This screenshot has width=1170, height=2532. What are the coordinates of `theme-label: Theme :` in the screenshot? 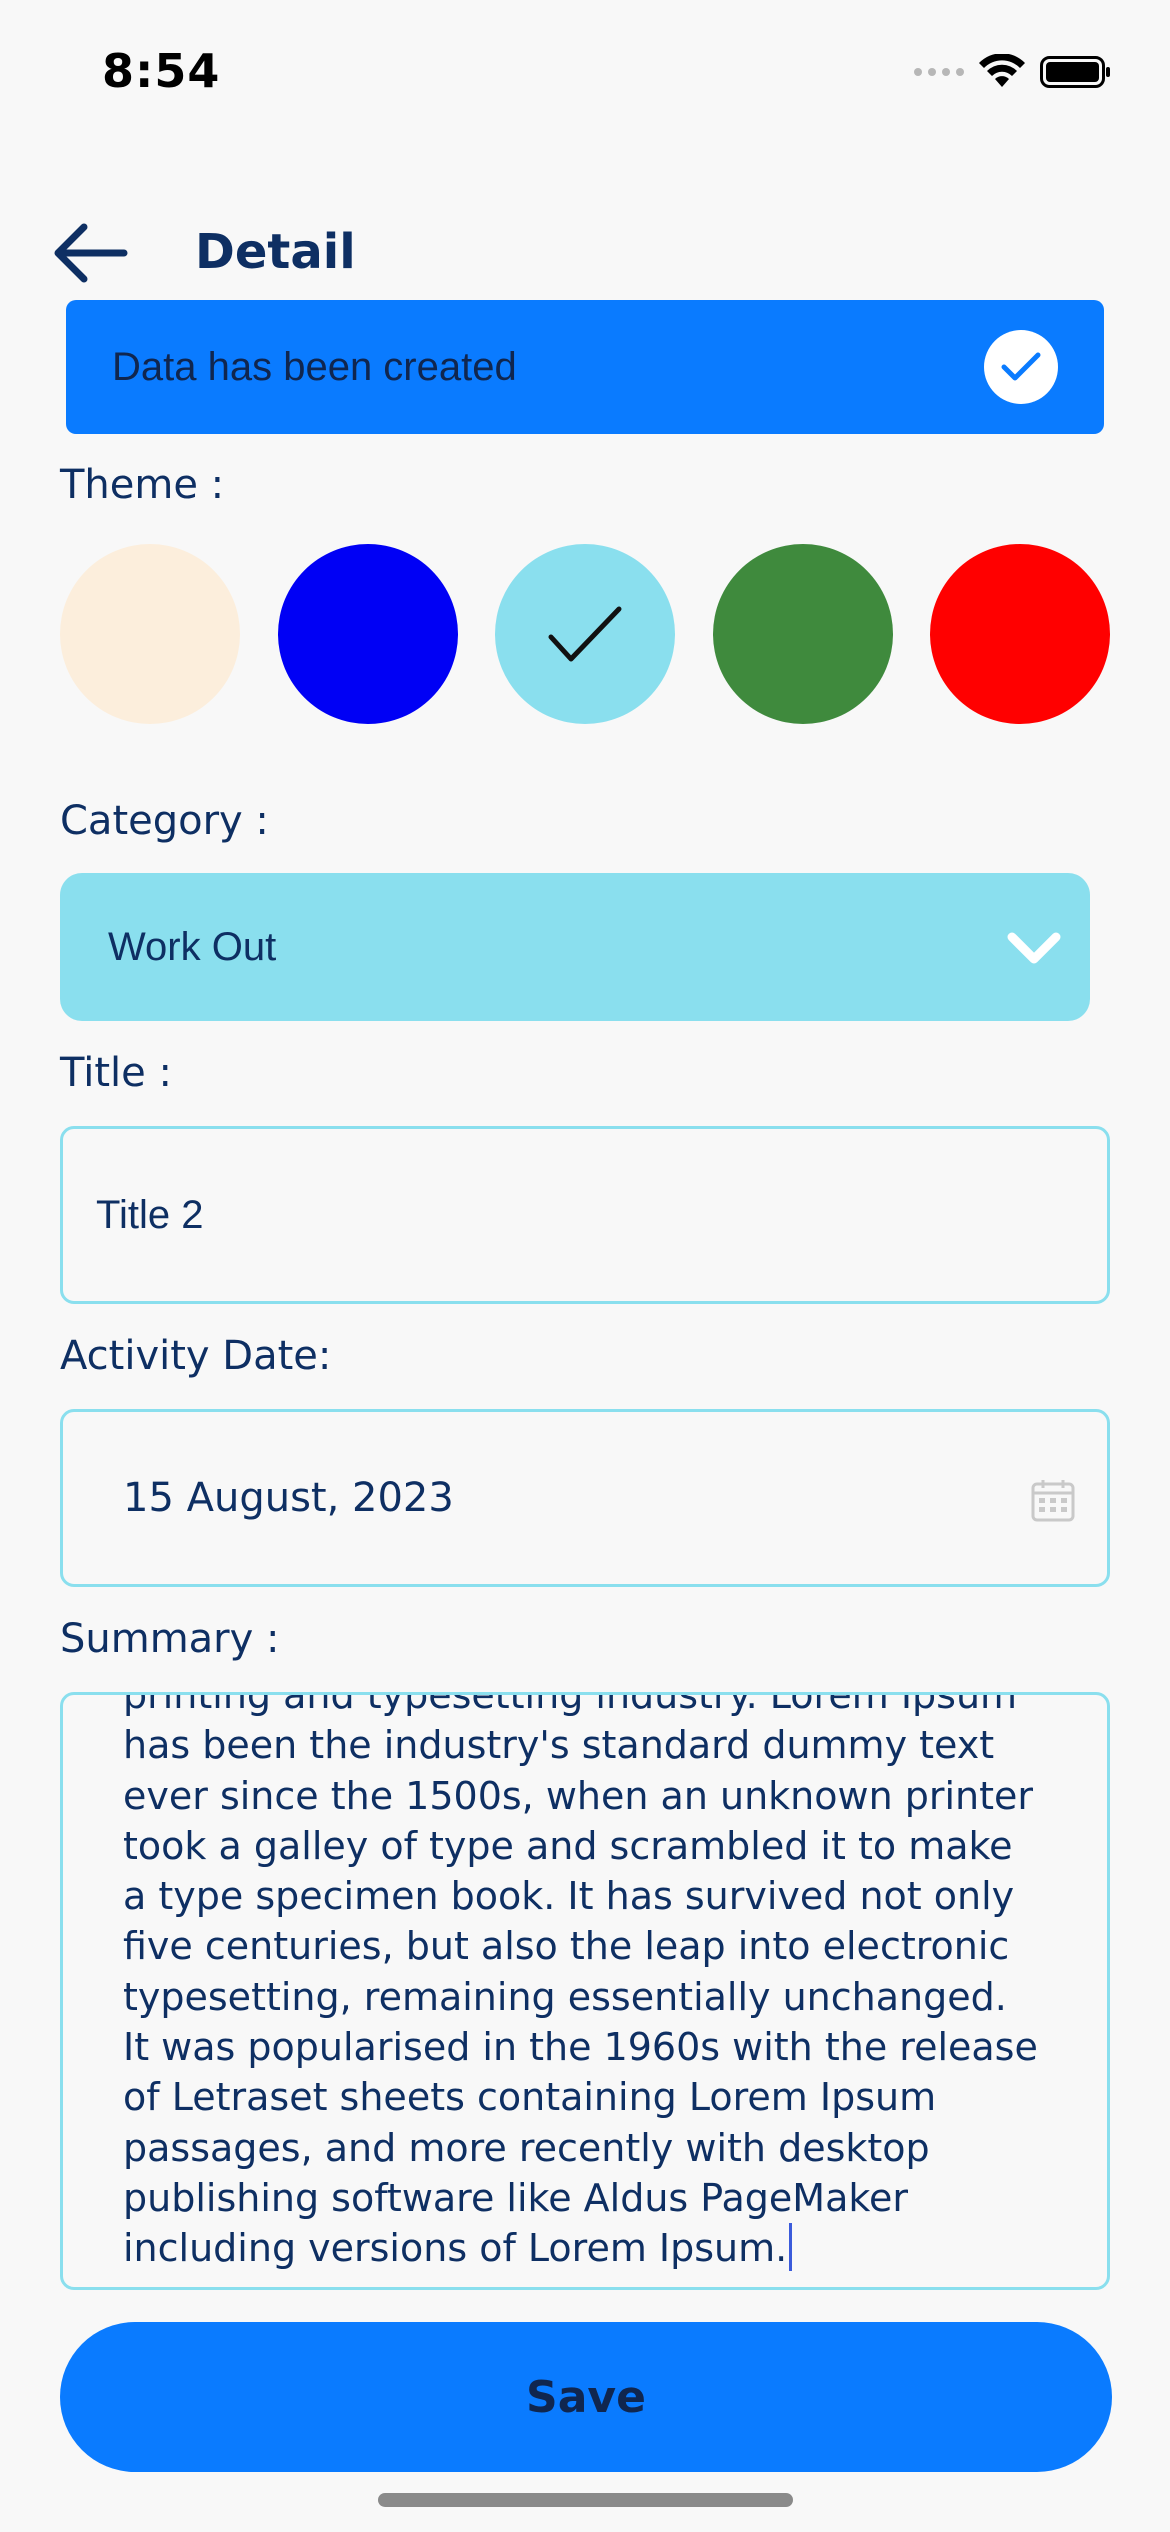 It's located at (142, 485).